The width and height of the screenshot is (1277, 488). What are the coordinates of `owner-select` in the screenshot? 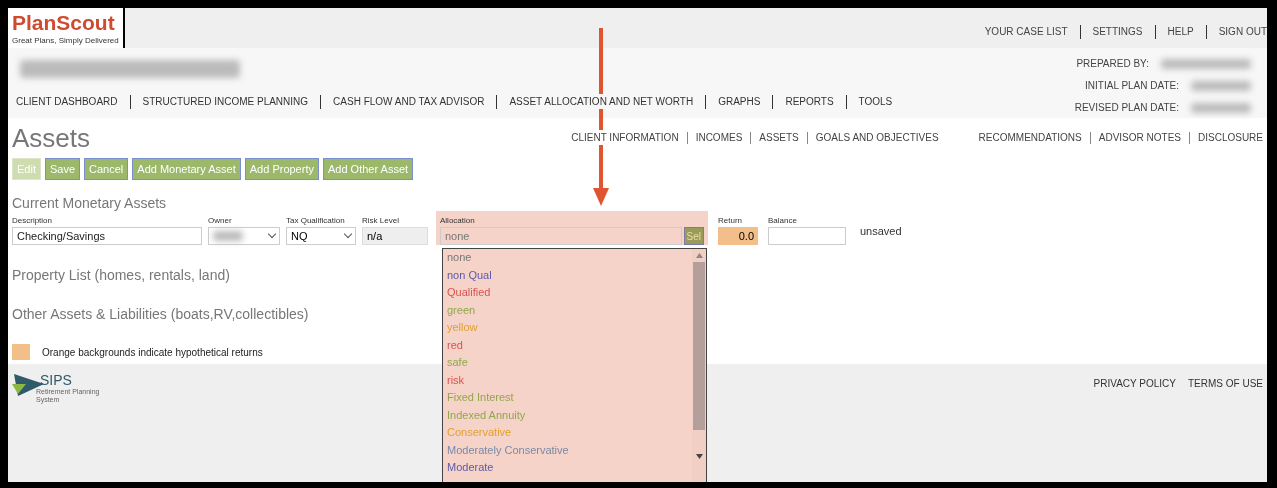 It's located at (244, 236).